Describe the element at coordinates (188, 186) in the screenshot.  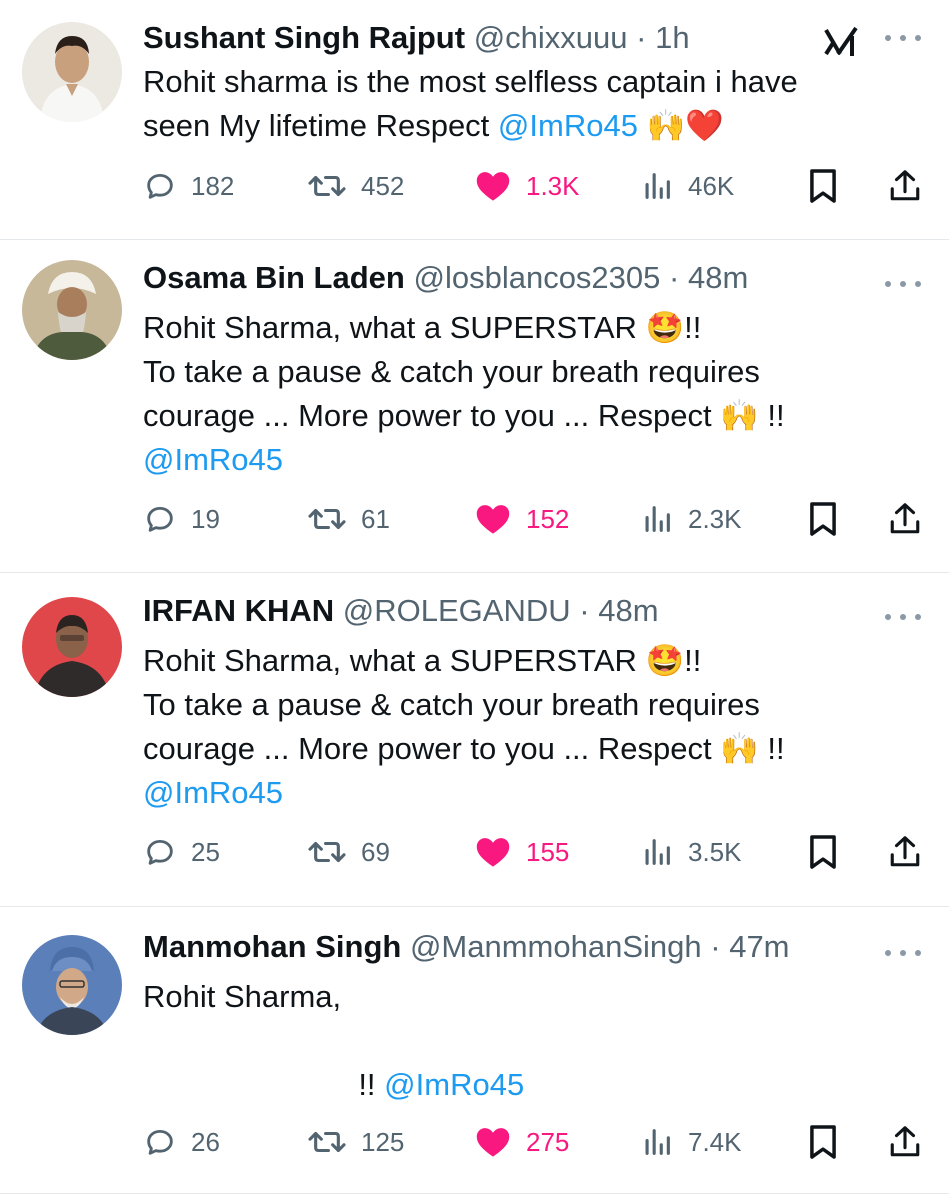
I see `reply-button: 182` at that location.